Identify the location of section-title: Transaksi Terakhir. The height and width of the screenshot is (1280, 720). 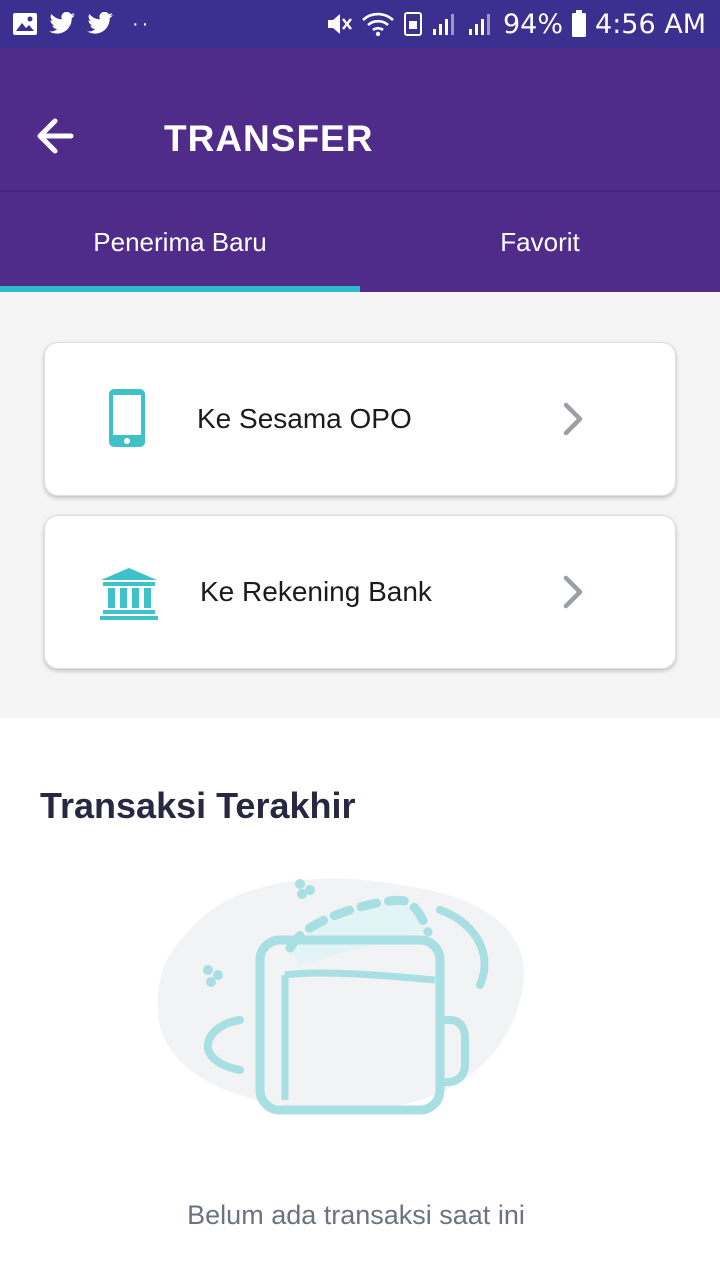
(198, 805).